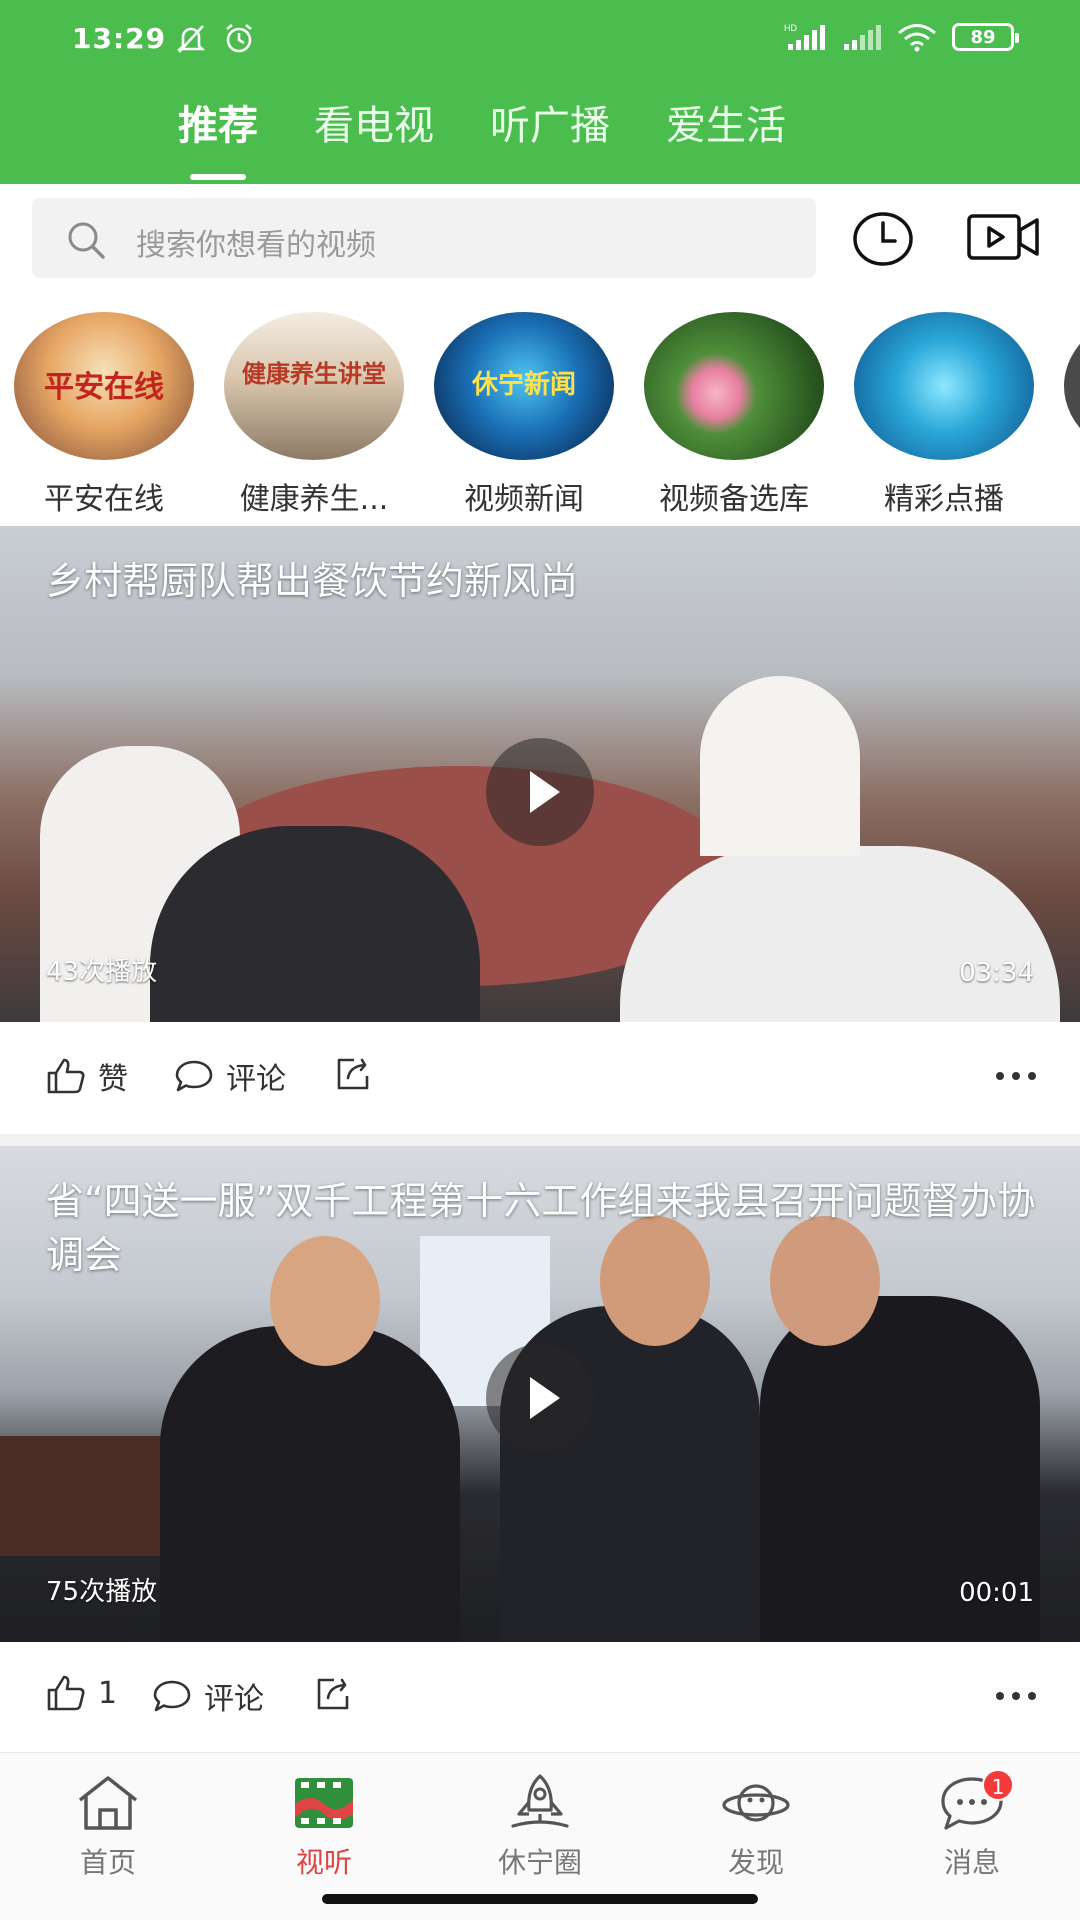  Describe the element at coordinates (424, 238) in the screenshot. I see `search-input: 搜索你想看的视频` at that location.